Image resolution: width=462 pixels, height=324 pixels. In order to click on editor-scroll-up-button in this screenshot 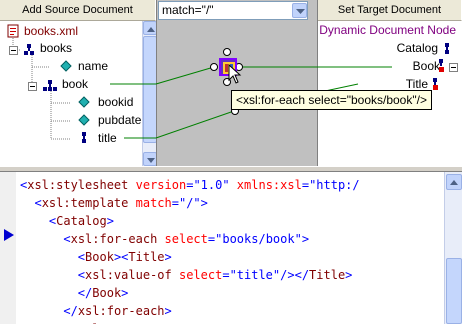, I will do `click(454, 182)`.